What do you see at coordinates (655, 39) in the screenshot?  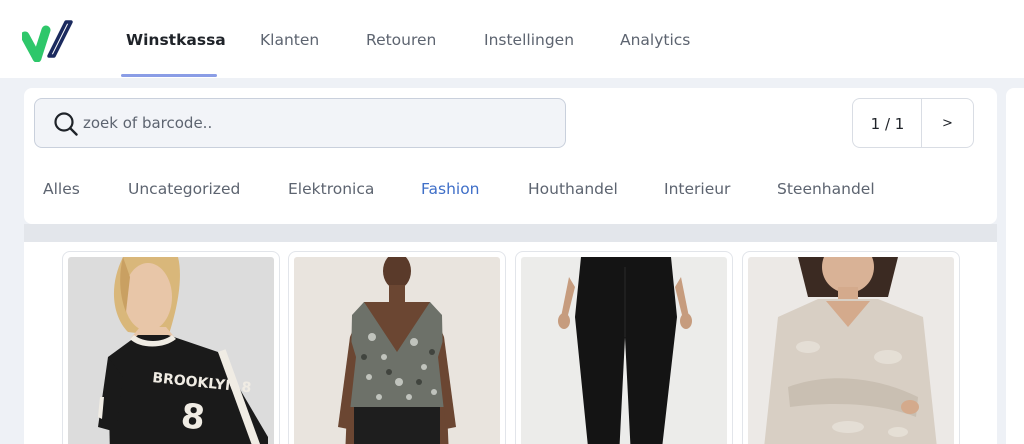 I see `nav-tab-analytics: Analytics` at bounding box center [655, 39].